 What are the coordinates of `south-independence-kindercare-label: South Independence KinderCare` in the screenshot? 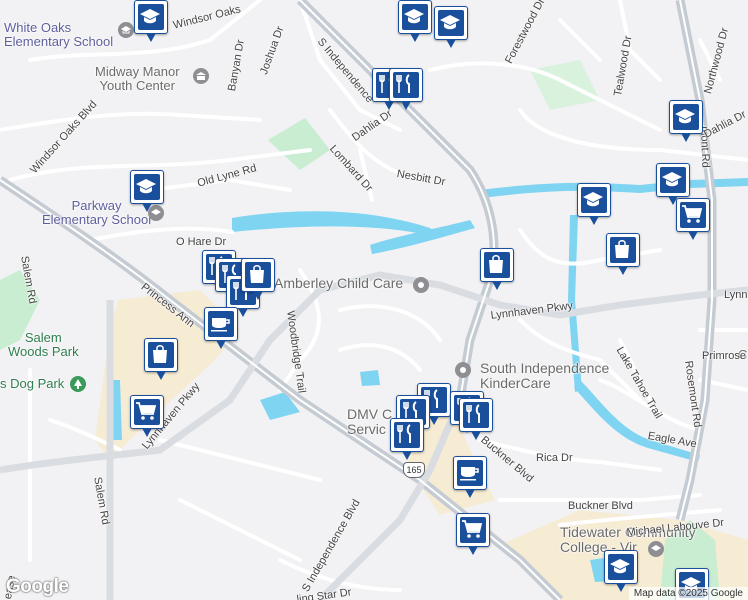 It's located at (544, 376).